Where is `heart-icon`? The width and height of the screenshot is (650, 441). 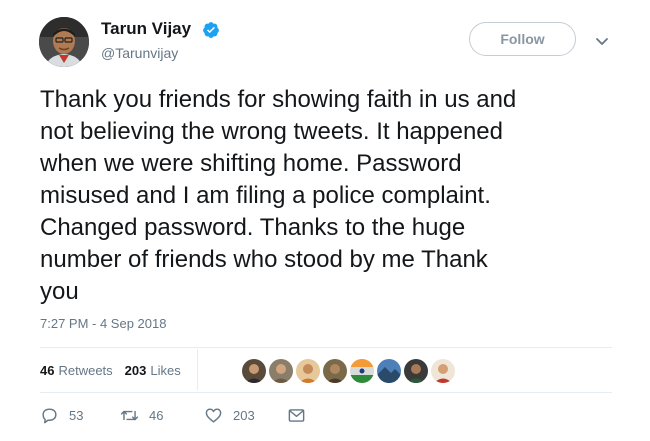
heart-icon is located at coordinates (213, 415).